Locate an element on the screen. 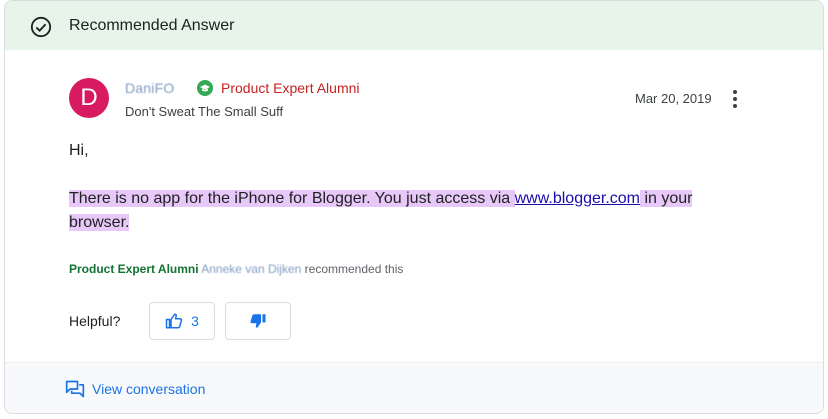  downvote-button is located at coordinates (258, 321).